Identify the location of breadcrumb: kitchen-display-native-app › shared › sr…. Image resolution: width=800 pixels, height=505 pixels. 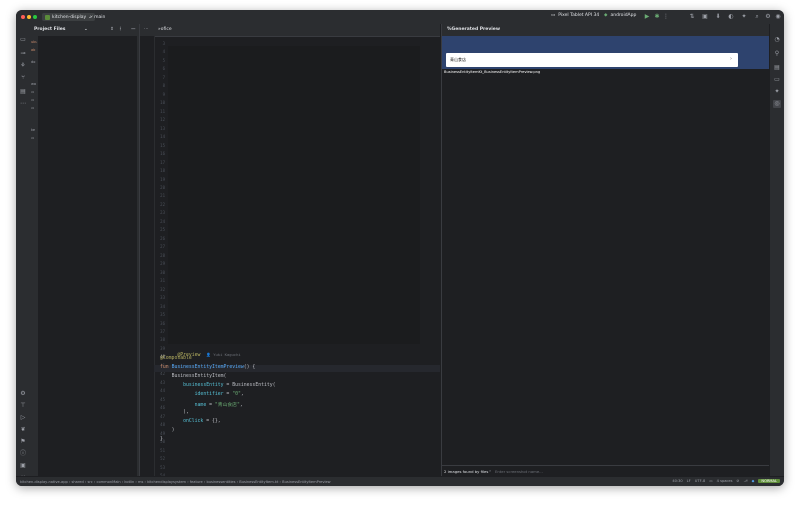
(175, 482).